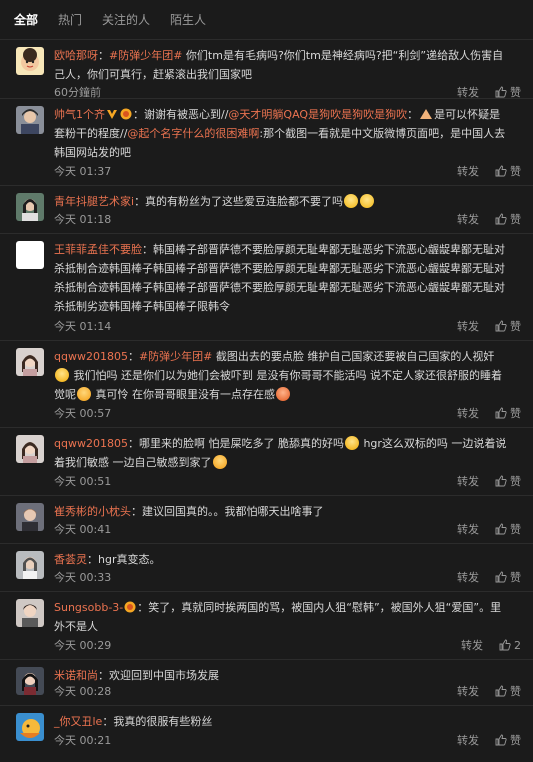 The height and width of the screenshot is (762, 533). What do you see at coordinates (83, 481) in the screenshot?
I see `comment-time: 今天 00:51` at bounding box center [83, 481].